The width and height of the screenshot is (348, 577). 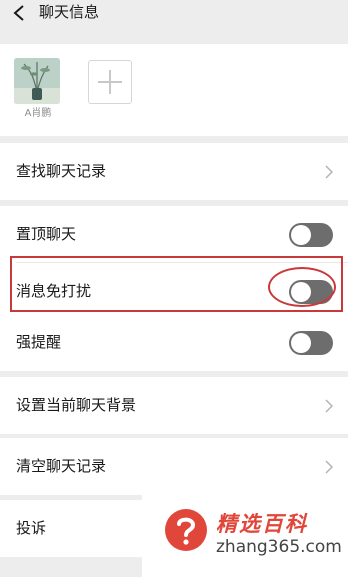 What do you see at coordinates (262, 524) in the screenshot?
I see `watermark-title: 精选百科` at bounding box center [262, 524].